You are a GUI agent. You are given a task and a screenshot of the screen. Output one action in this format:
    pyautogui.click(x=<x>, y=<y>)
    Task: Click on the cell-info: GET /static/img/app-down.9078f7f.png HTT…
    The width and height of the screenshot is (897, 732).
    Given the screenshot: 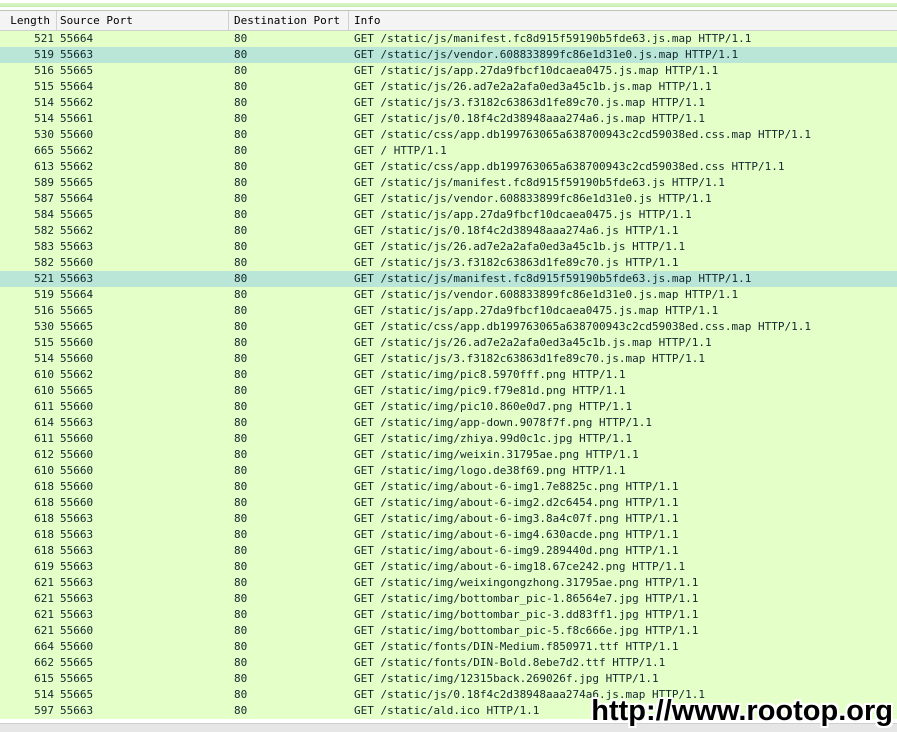 What is the action you would take?
    pyautogui.click(x=503, y=422)
    